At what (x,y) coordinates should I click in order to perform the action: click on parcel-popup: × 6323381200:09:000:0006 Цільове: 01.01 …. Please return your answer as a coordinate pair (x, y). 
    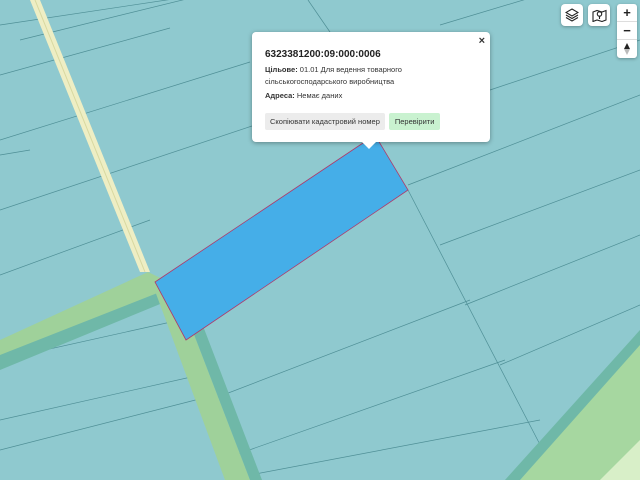
    Looking at the image, I should click on (371, 90).